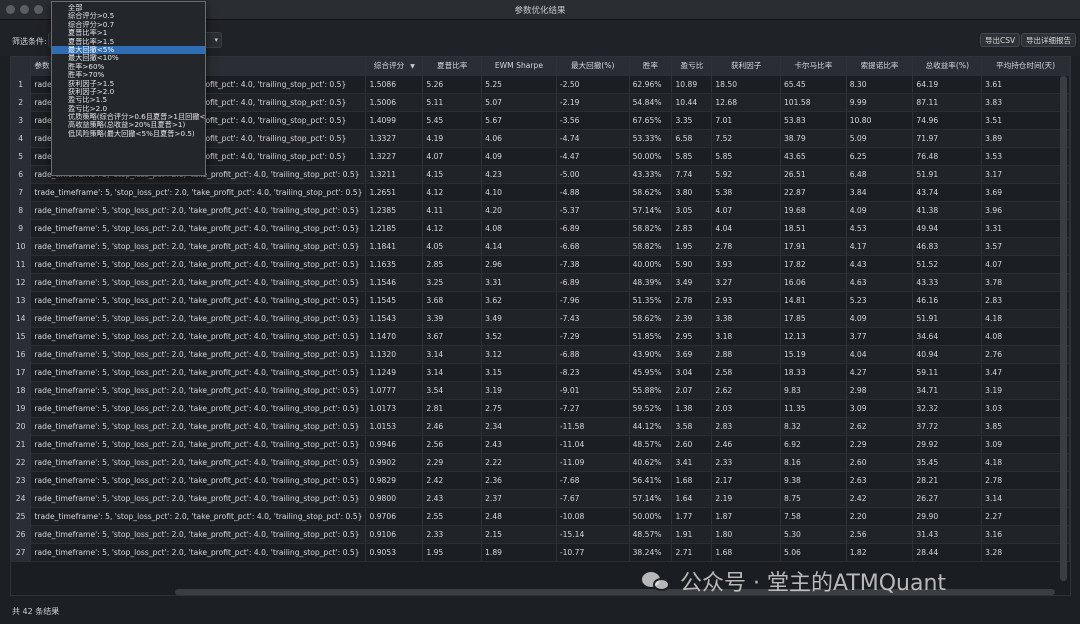  I want to click on column-header: 夏普比率, so click(452, 66).